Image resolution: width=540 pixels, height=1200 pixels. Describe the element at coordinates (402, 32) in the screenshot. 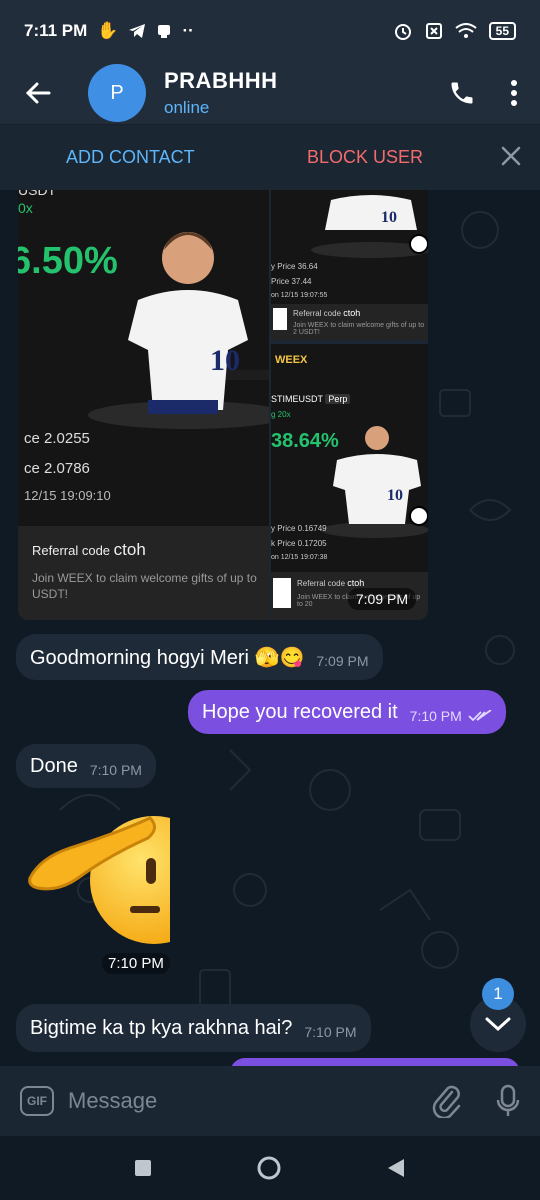

I see `alarm-icon` at that location.